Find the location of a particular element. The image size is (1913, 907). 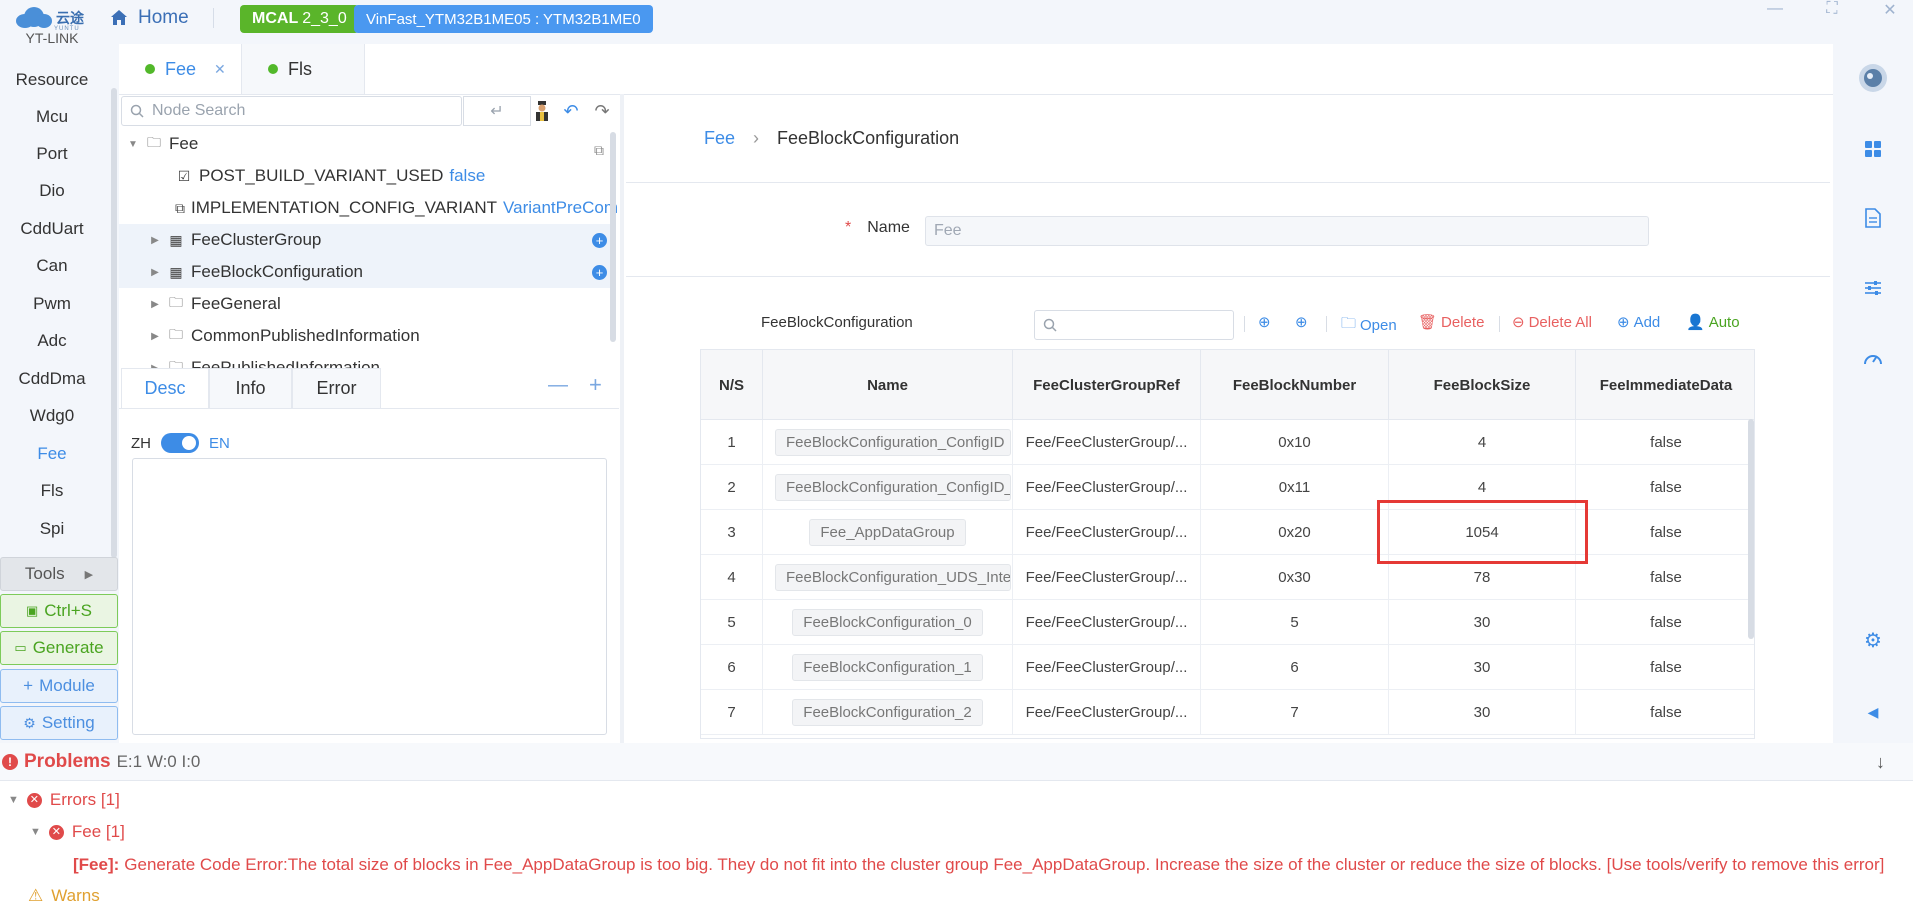

panel-divider is located at coordinates (622, 418).